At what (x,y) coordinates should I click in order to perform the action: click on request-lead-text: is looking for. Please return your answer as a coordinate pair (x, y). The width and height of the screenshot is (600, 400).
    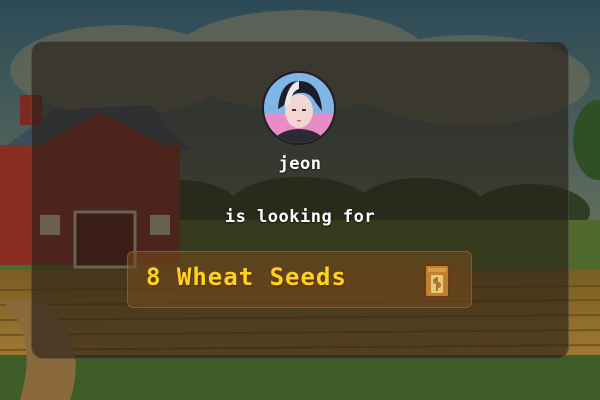
    Looking at the image, I should click on (300, 217).